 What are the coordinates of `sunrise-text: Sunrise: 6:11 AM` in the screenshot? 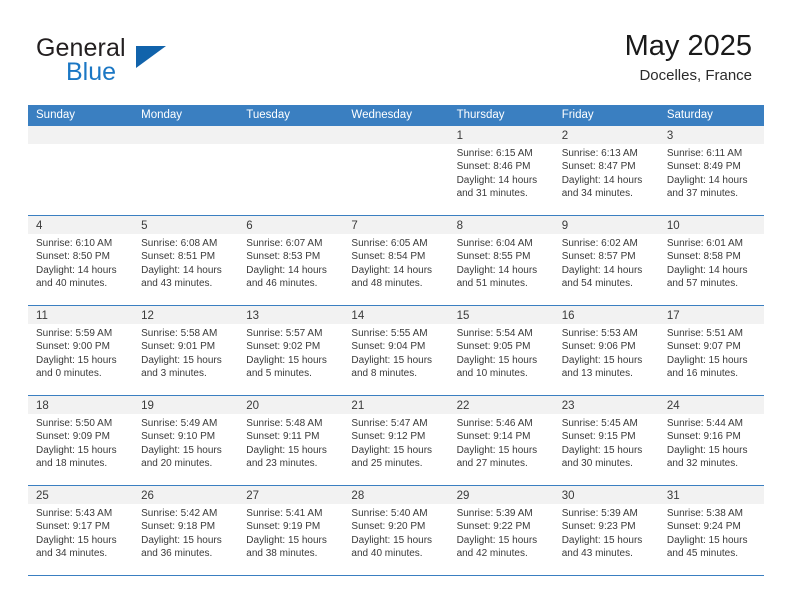 It's located at (704, 153).